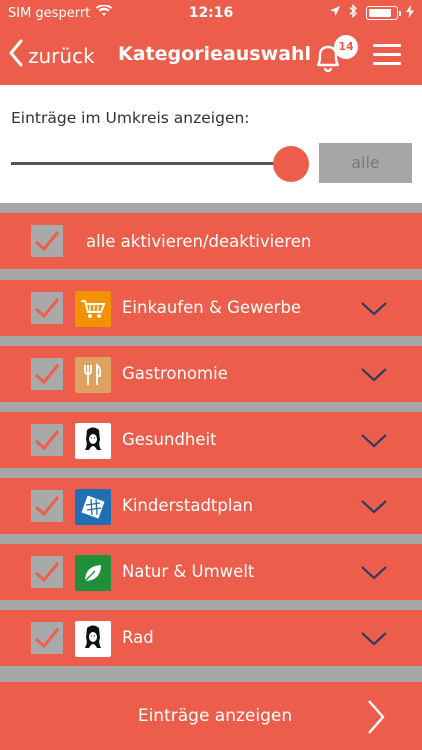 Image resolution: width=422 pixels, height=750 pixels. I want to click on page-title: Kategorieauswahl, so click(215, 54).